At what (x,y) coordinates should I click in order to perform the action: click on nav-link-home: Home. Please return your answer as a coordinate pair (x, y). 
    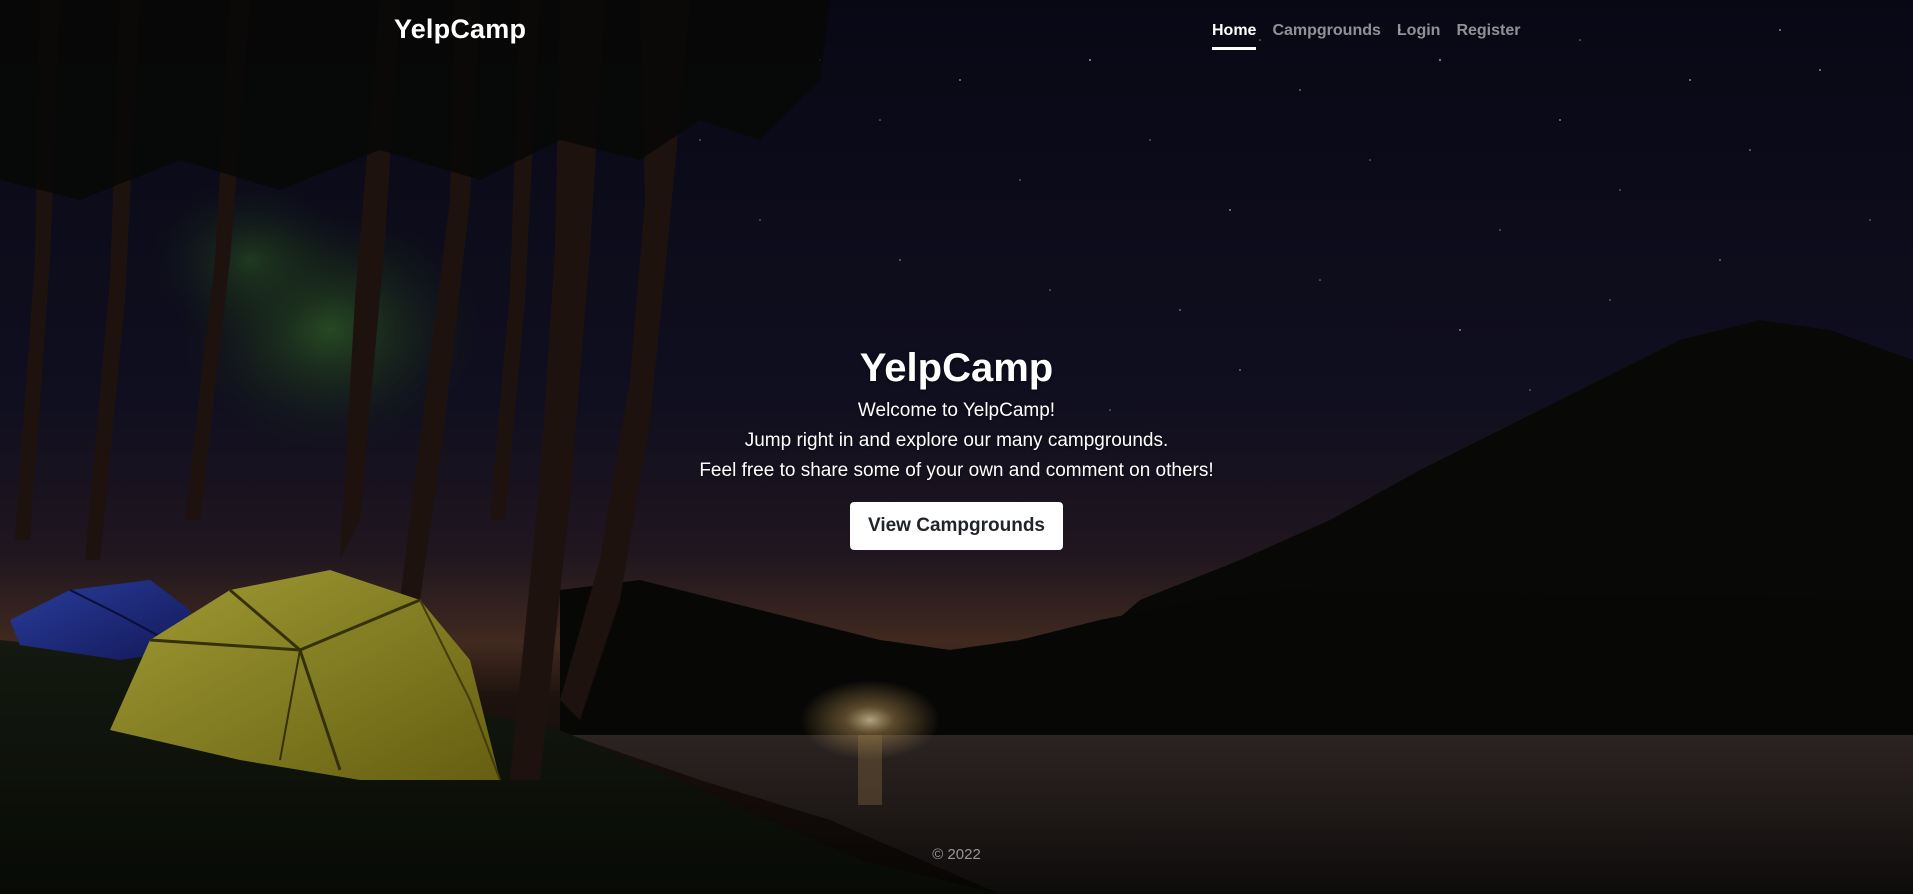
    Looking at the image, I should click on (1234, 35).